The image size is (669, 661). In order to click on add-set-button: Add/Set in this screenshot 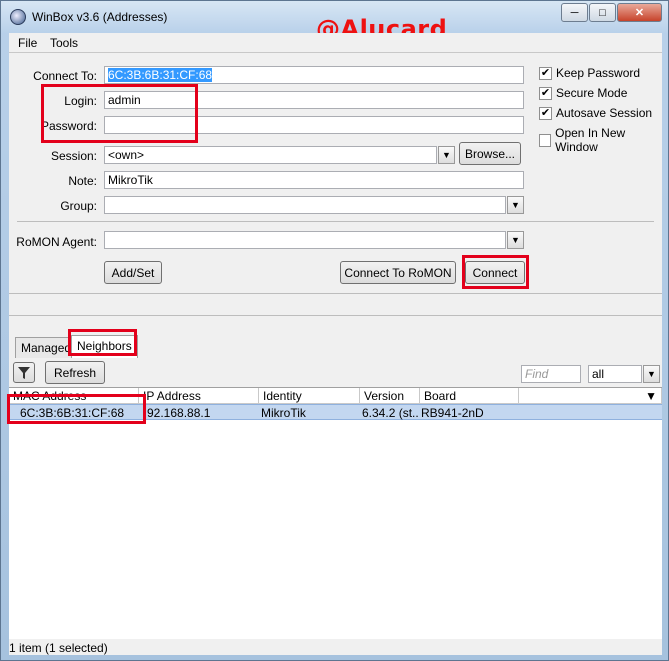, I will do `click(133, 272)`.